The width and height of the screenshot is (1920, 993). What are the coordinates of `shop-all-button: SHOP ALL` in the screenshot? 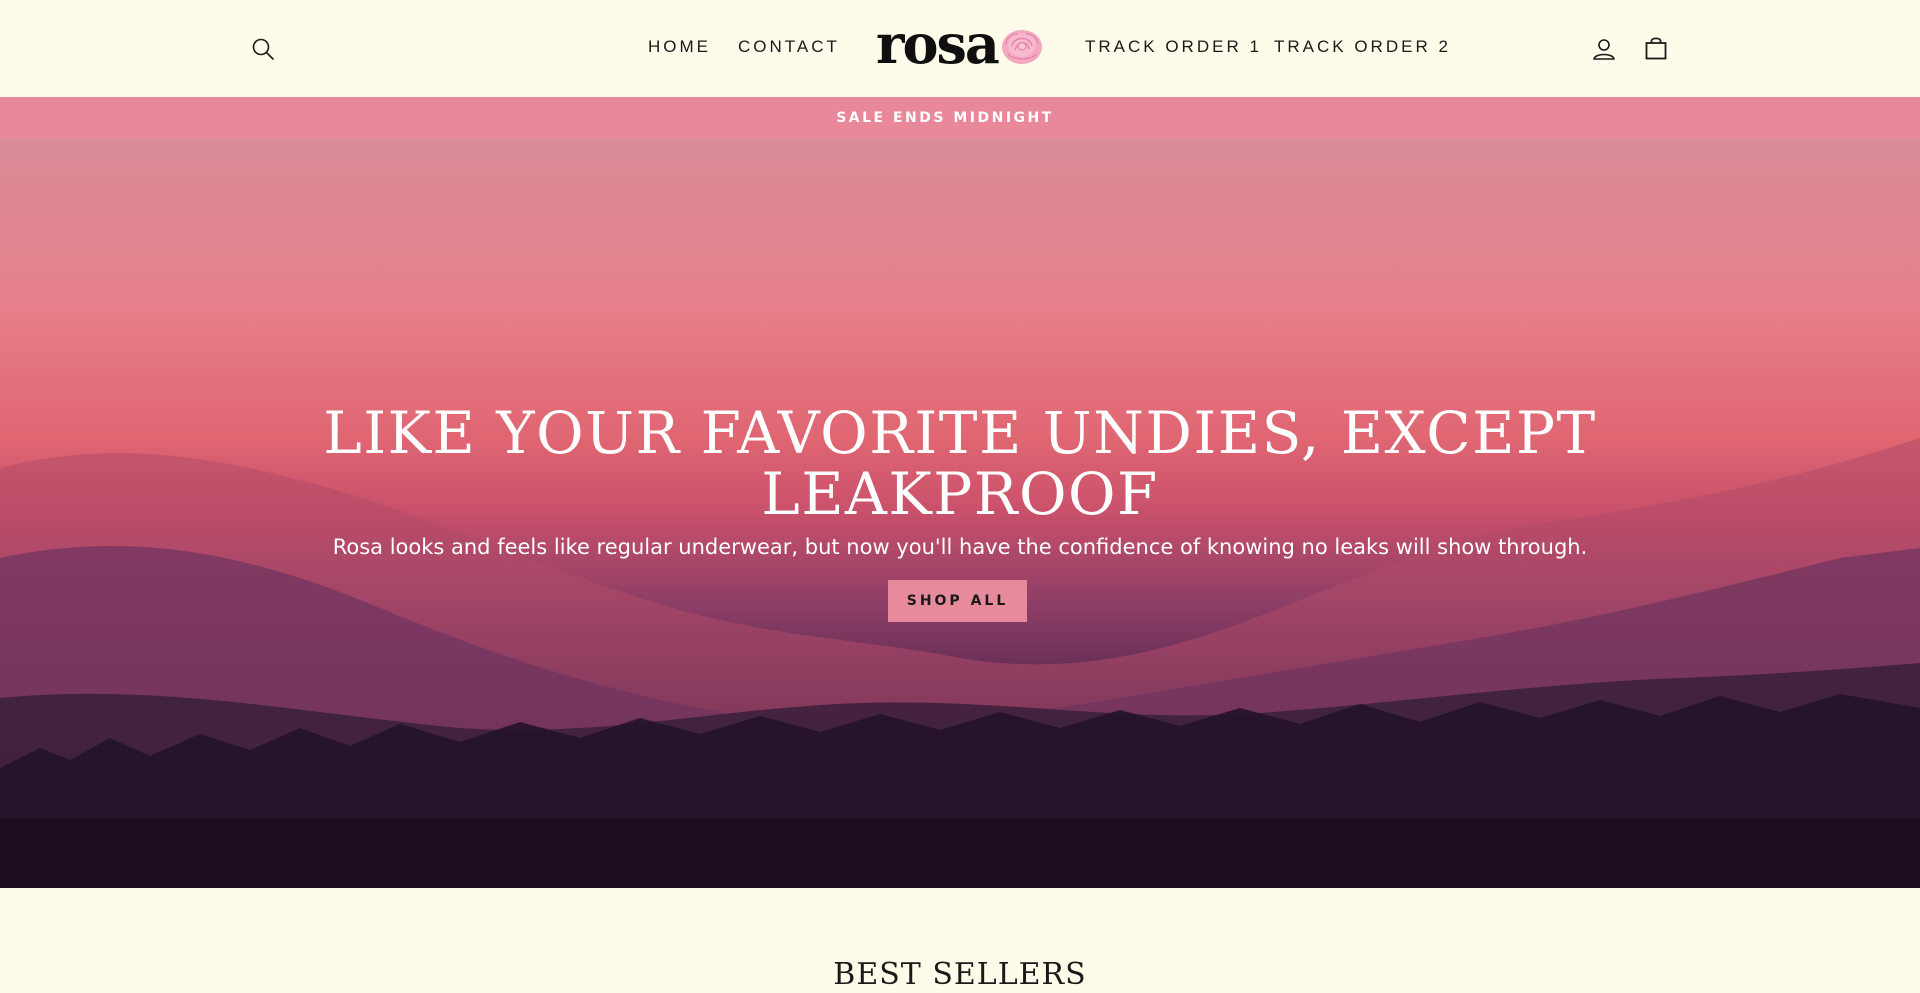 It's located at (957, 601).